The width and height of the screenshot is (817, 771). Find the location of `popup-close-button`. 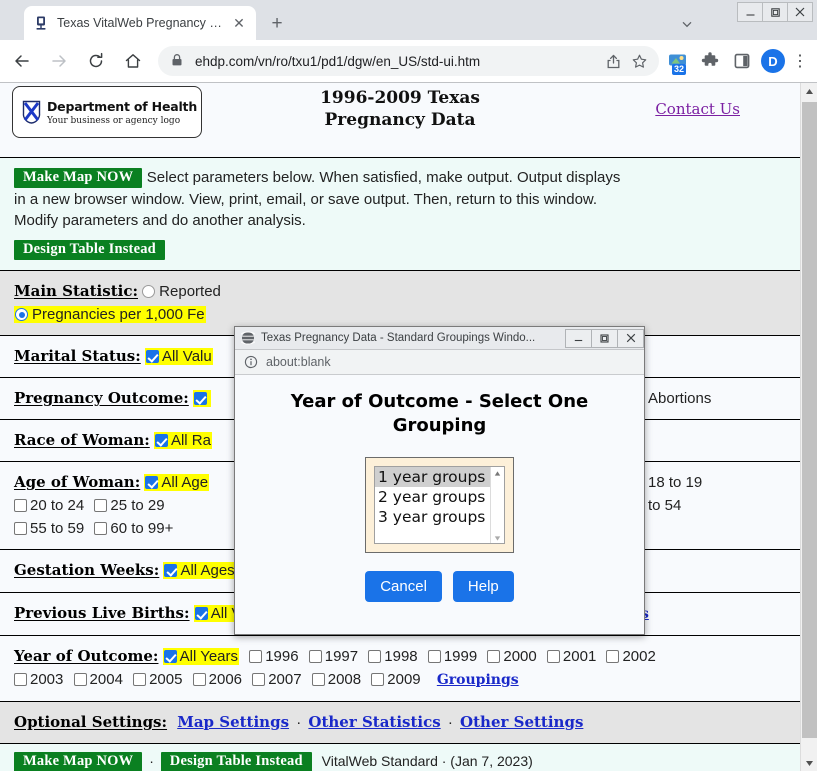

popup-close-button is located at coordinates (630, 338).